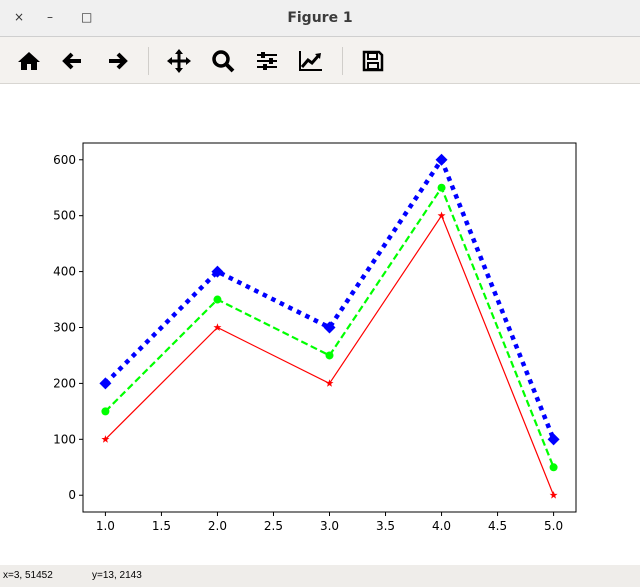  What do you see at coordinates (161, 526) in the screenshot?
I see `x-tick-label: 1.5` at bounding box center [161, 526].